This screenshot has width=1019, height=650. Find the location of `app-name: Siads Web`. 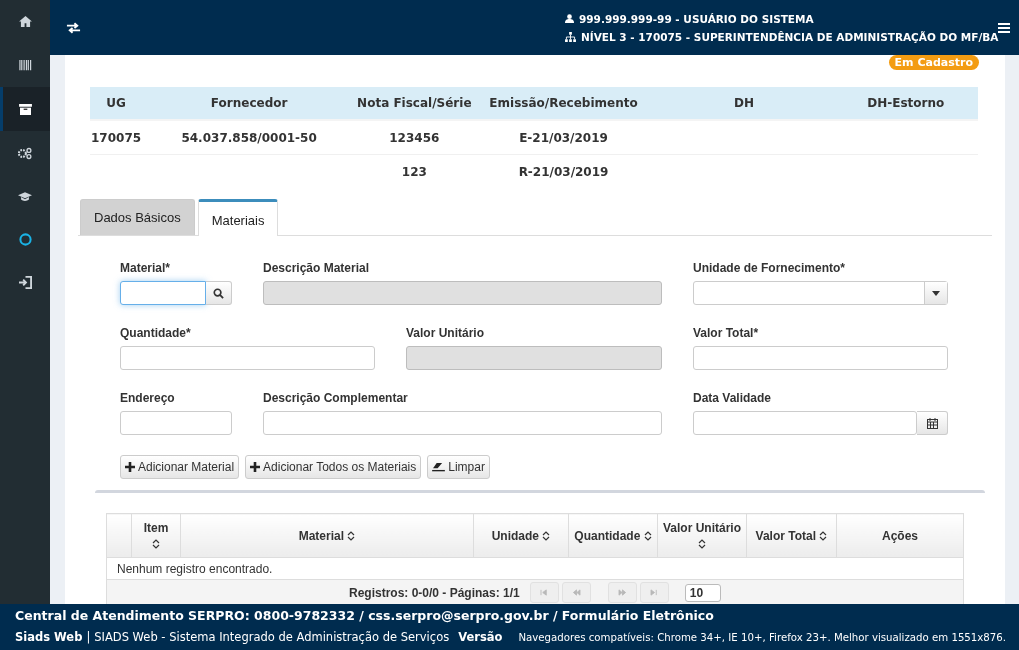

app-name: Siads Web is located at coordinates (49, 637).